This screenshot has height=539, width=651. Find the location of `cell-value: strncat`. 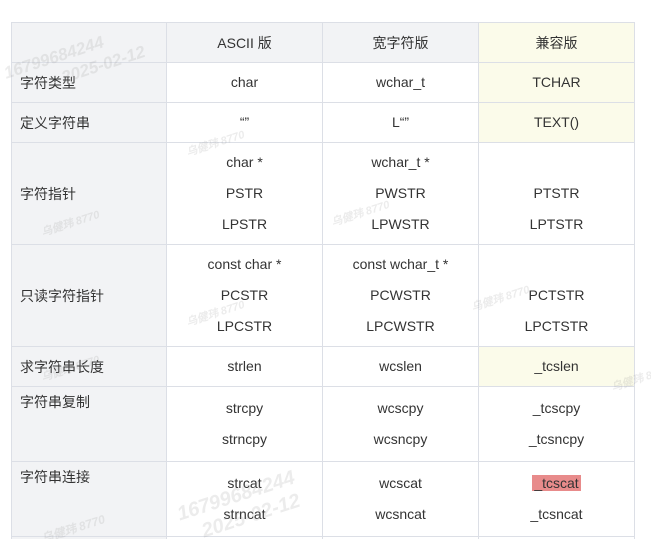

cell-value: strncat is located at coordinates (244, 514).